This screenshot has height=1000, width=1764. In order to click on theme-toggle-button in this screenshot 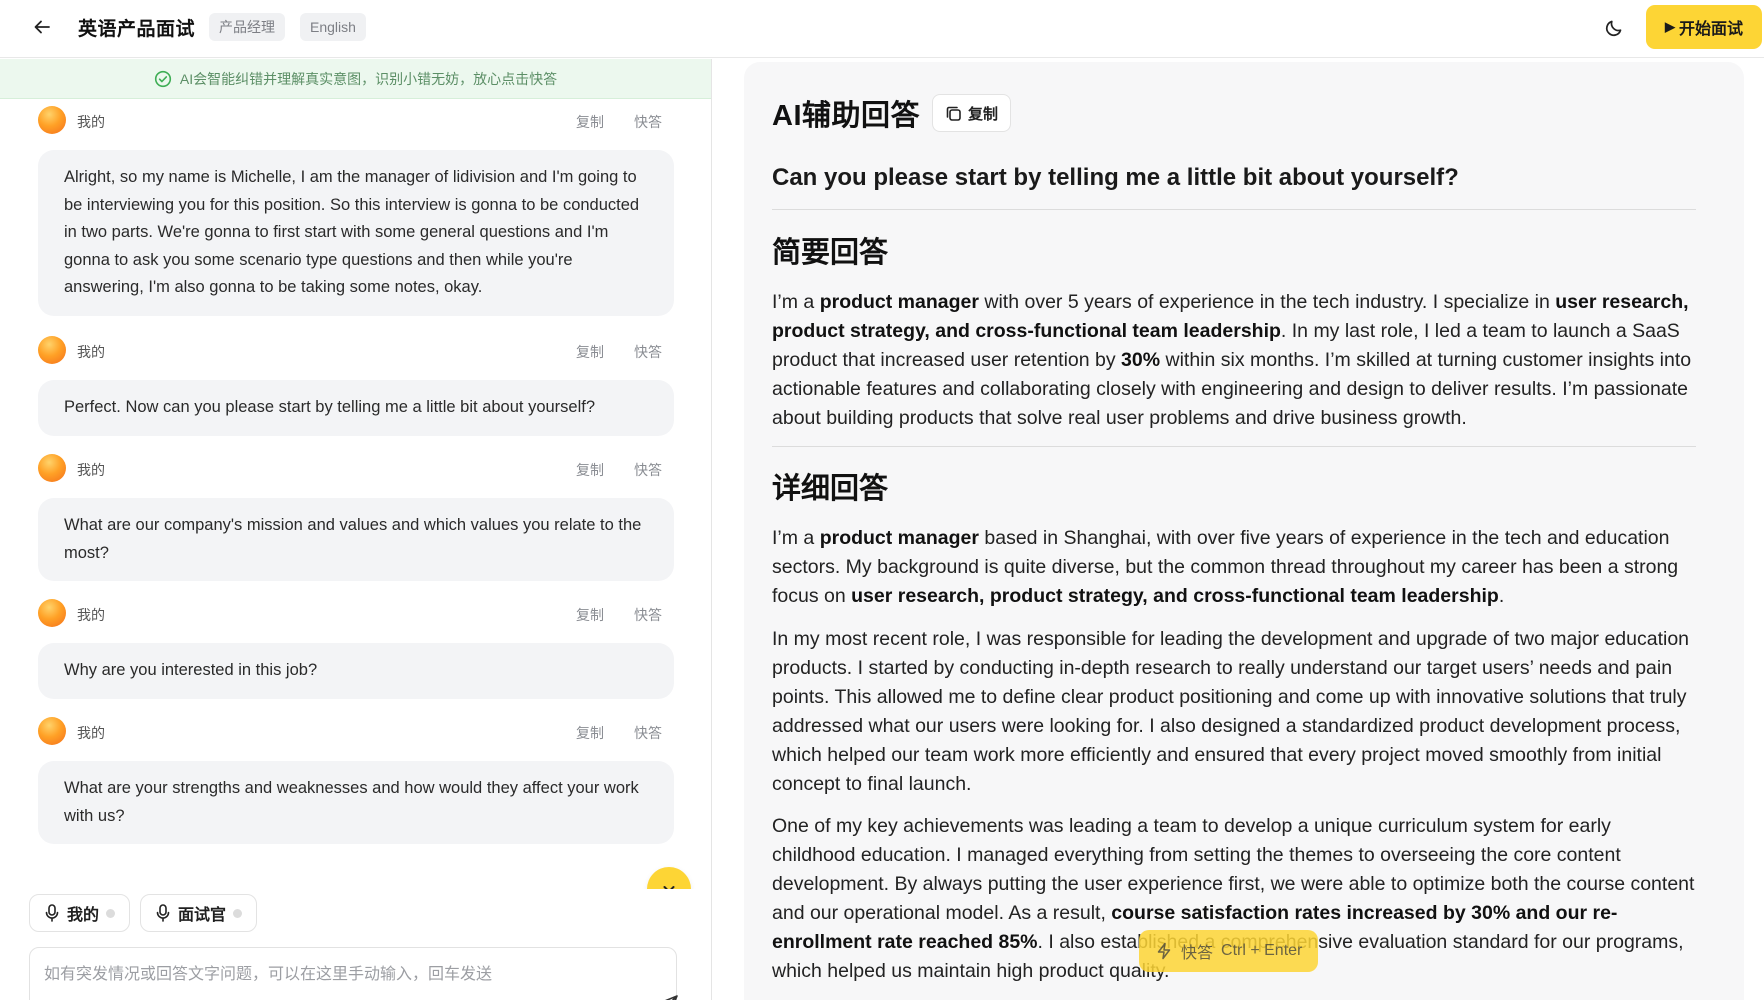, I will do `click(1614, 28)`.